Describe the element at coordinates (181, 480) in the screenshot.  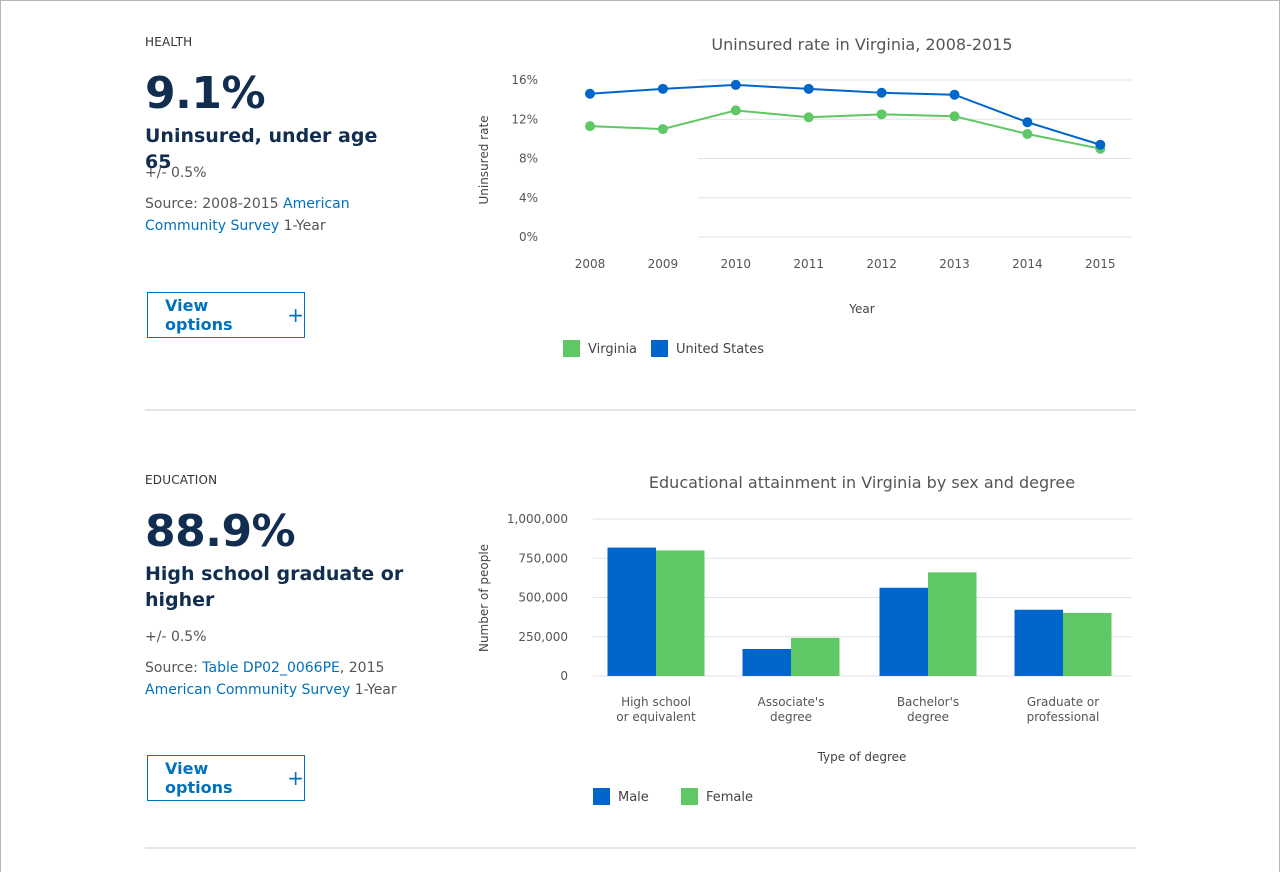
I see `section-kicker: EDUCATION` at that location.